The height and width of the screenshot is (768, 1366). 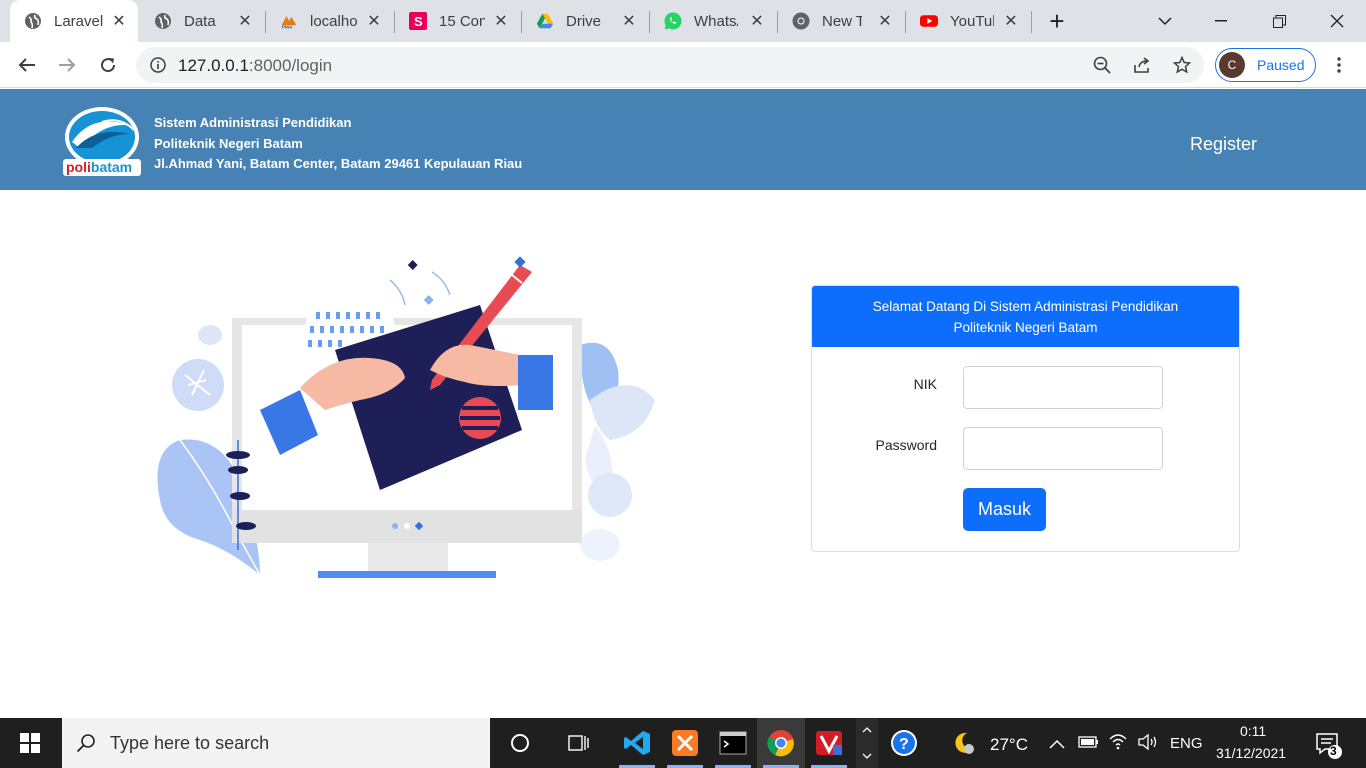 I want to click on minimize-icon, so click(x=1221, y=21).